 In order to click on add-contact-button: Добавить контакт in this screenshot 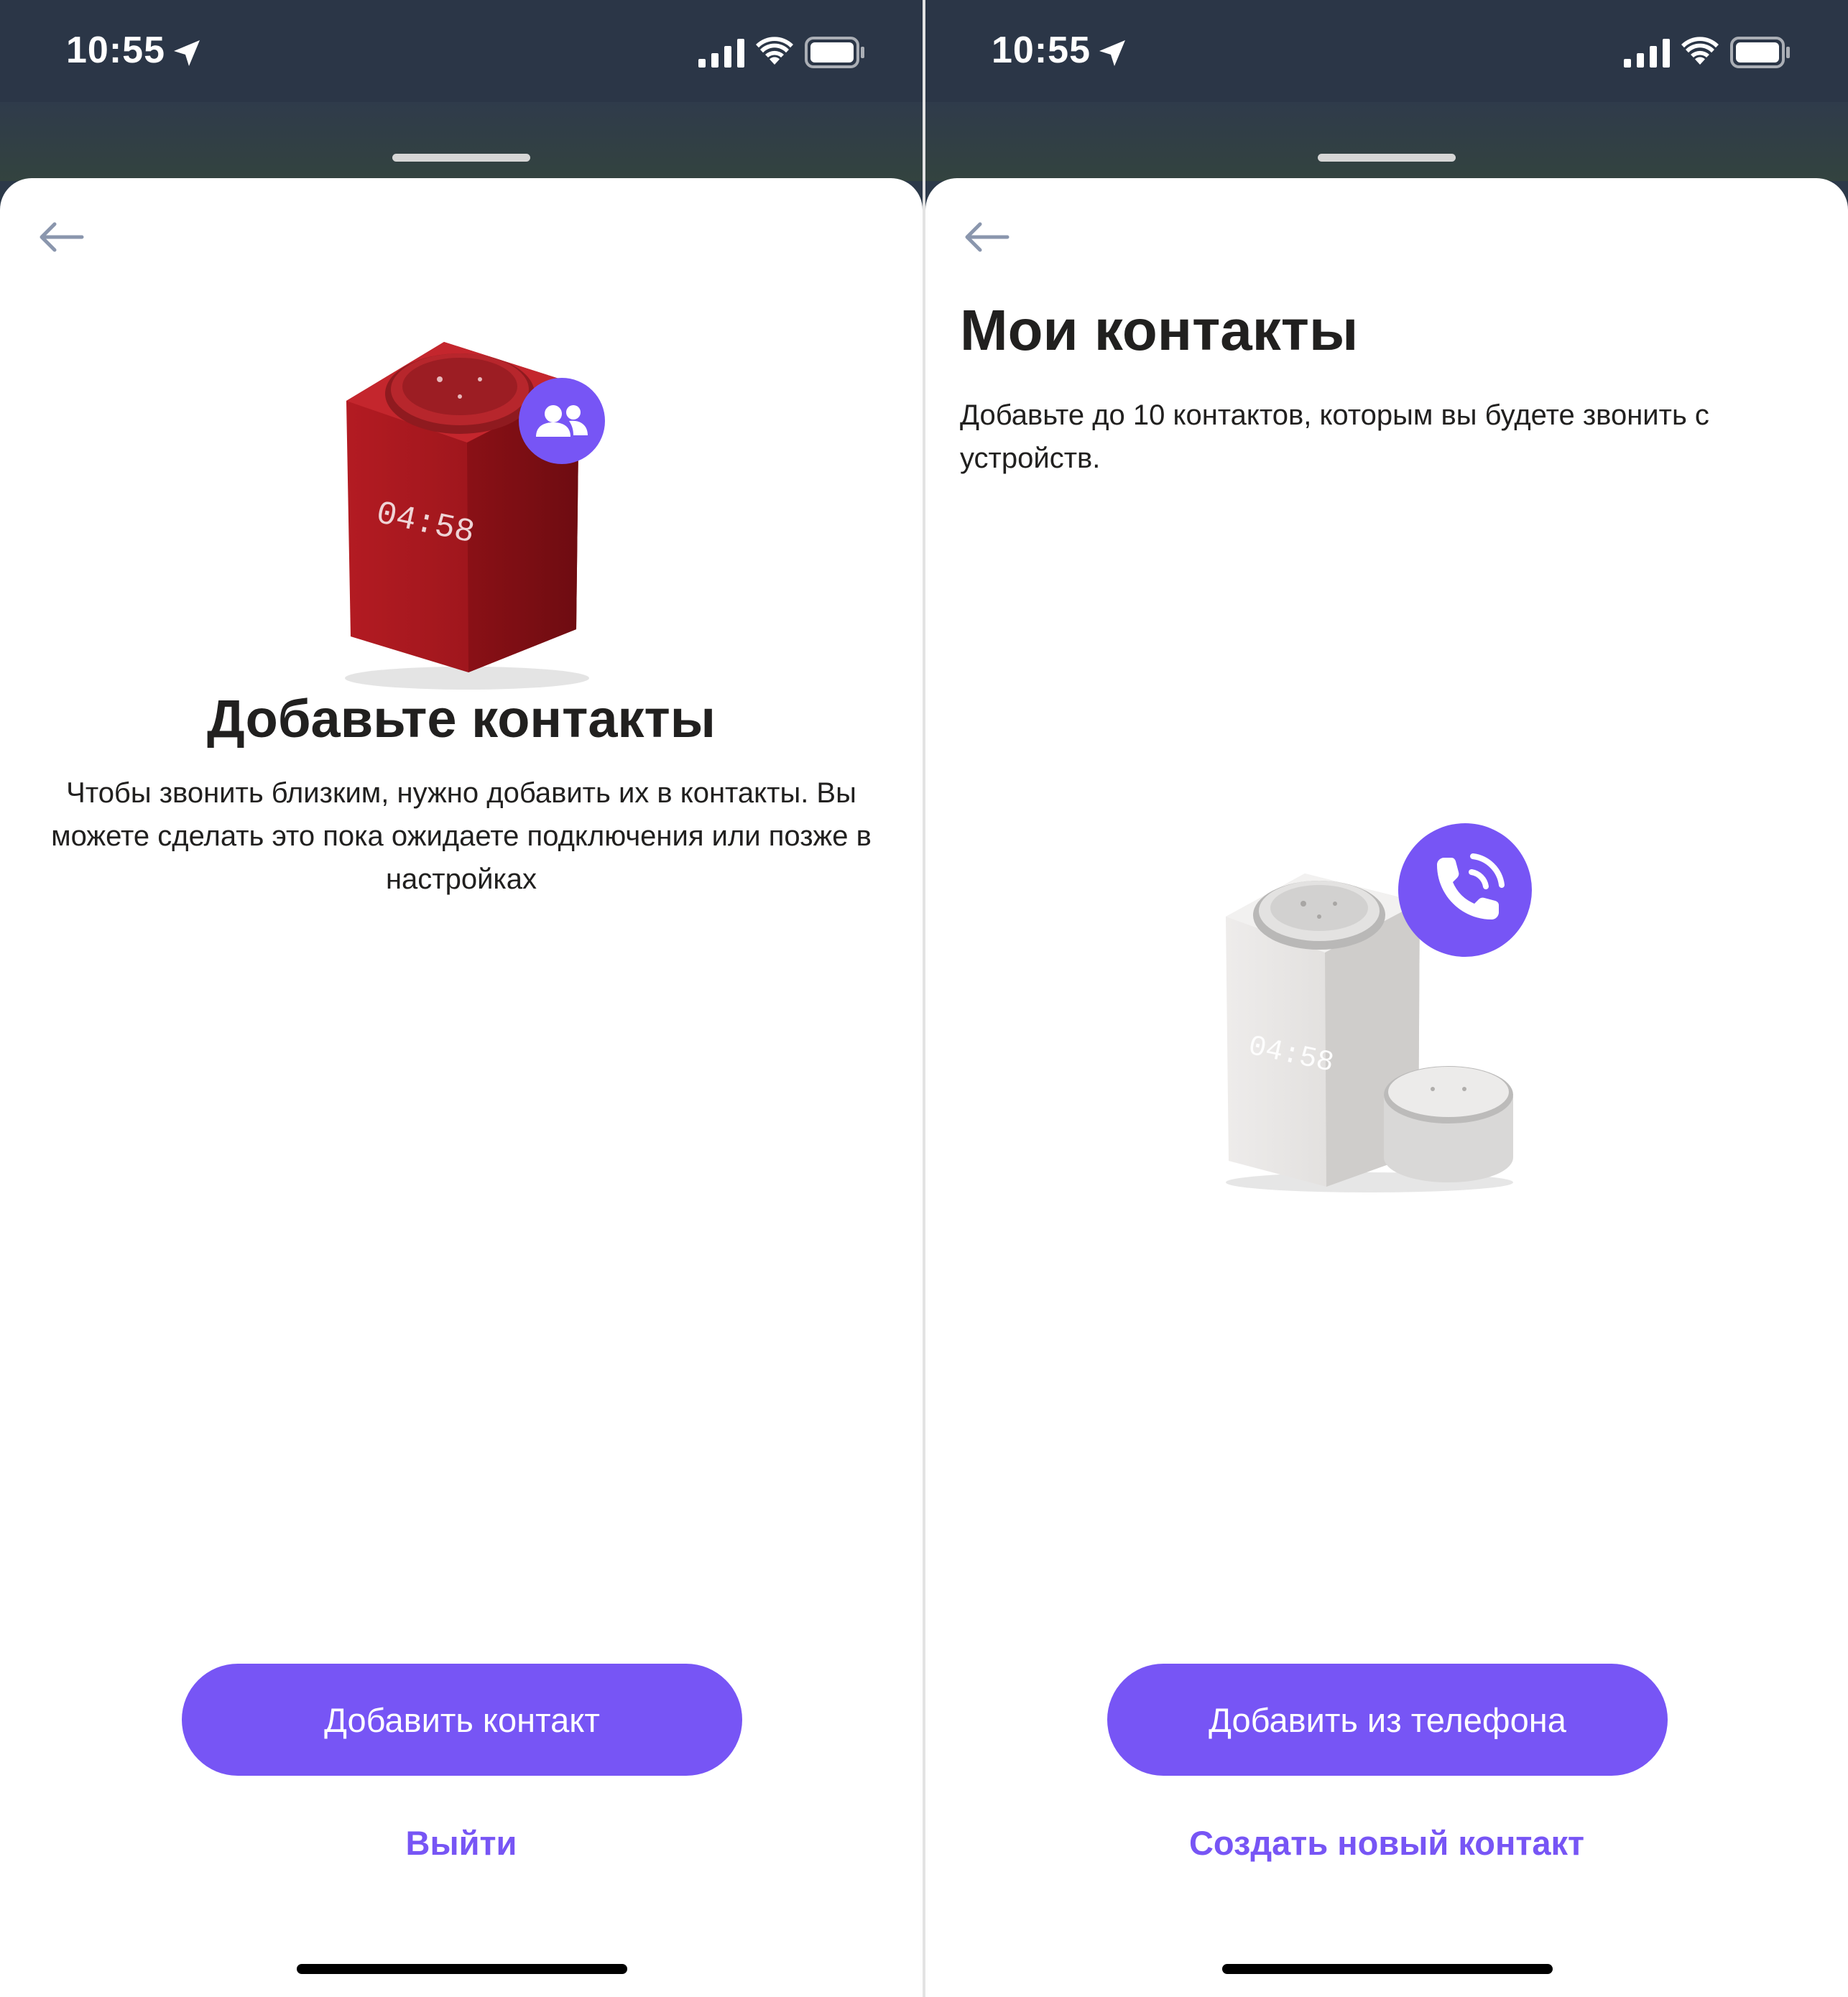, I will do `click(462, 1720)`.